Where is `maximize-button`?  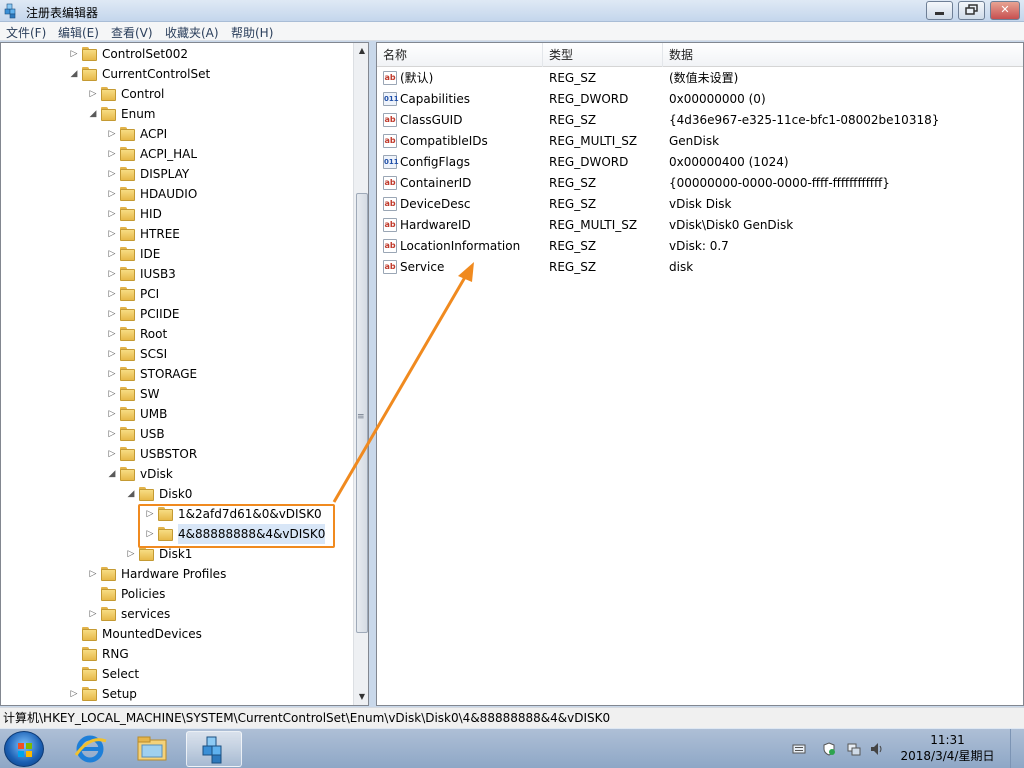 maximize-button is located at coordinates (971, 10).